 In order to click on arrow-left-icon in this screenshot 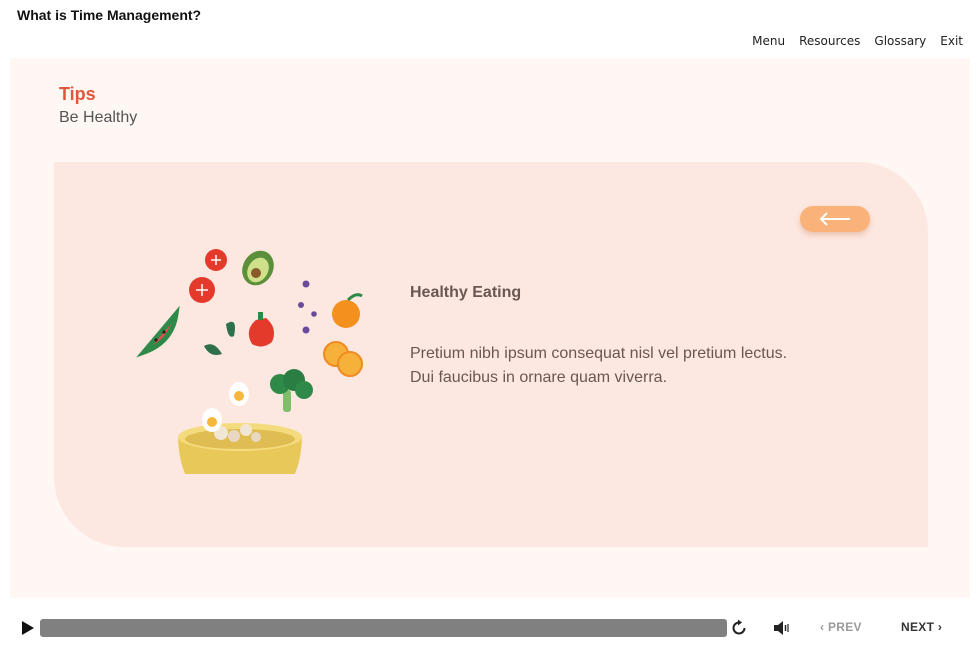, I will do `click(834, 219)`.